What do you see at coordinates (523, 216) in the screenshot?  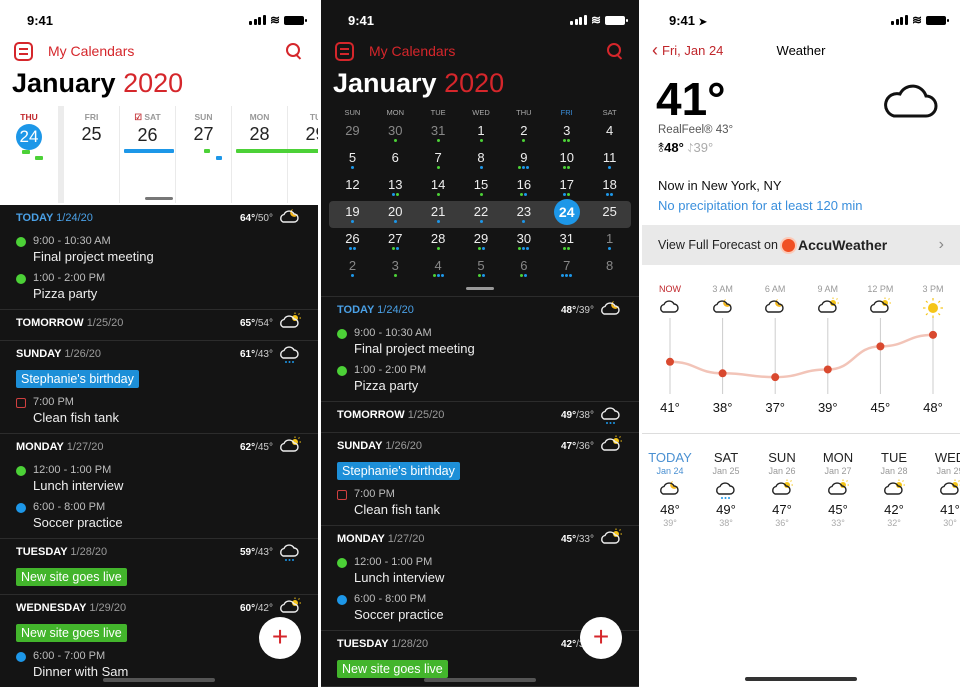 I see `month-day-cell: 23` at bounding box center [523, 216].